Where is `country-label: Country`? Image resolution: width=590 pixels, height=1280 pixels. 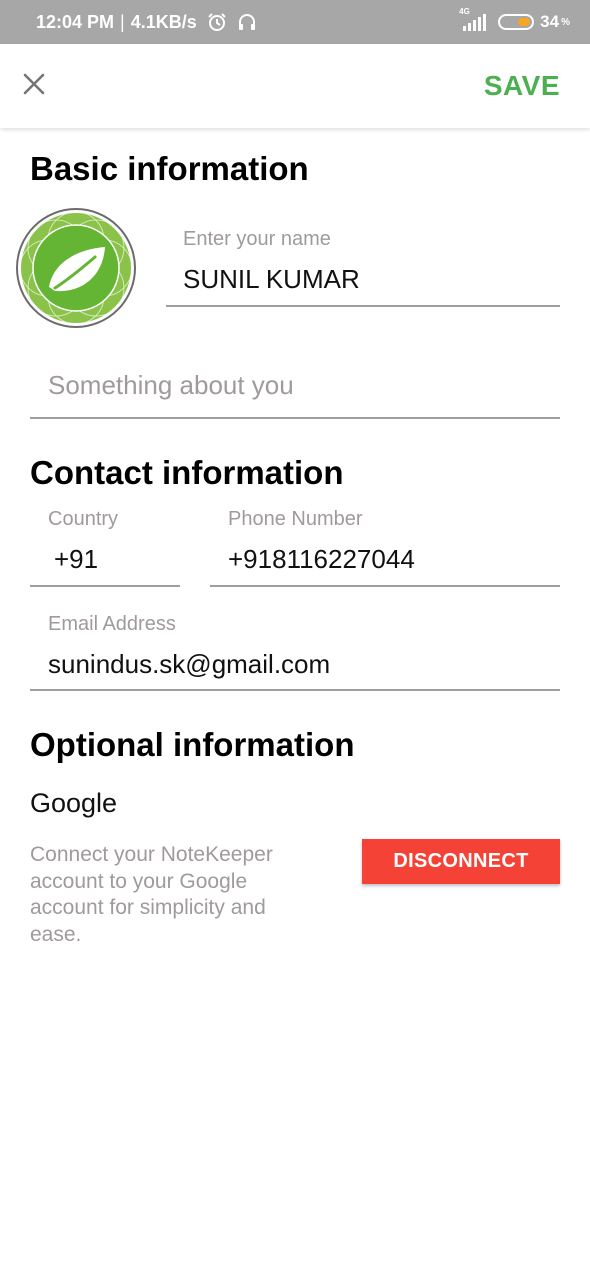
country-label: Country is located at coordinates (83, 519).